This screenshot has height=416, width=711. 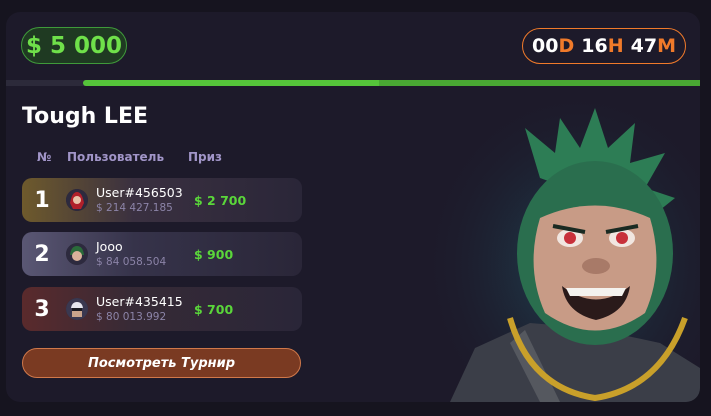 I want to click on leaderboard-row: 3 User#435415 $ 80 013.992 $ 700, so click(x=162, y=309).